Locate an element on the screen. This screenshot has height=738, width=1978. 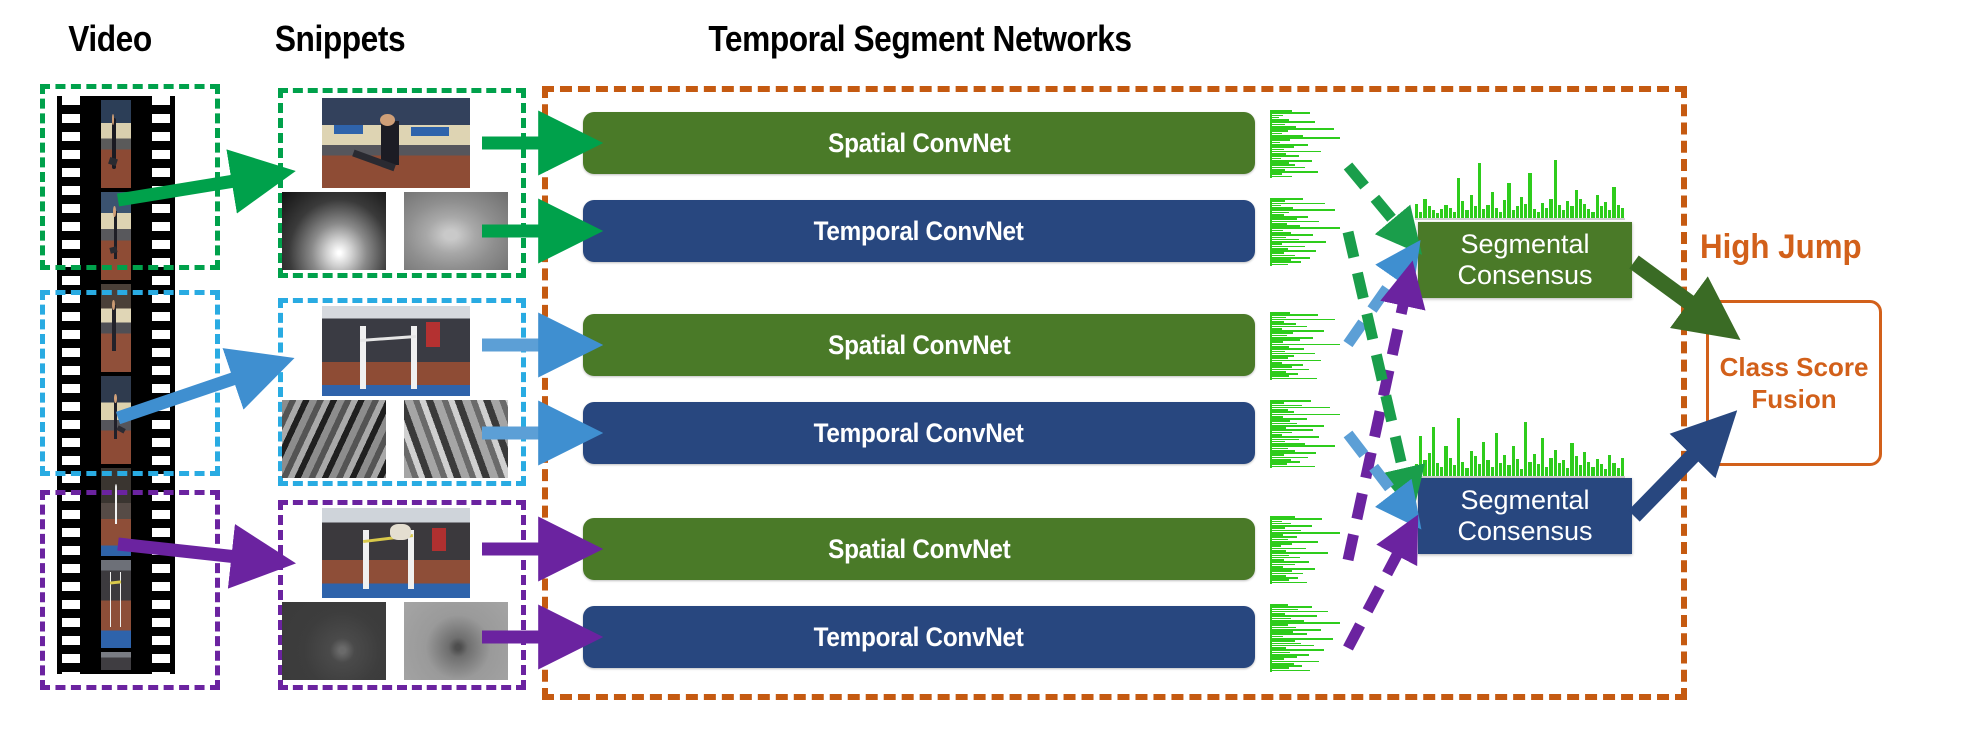
video-segment-box-blue is located at coordinates (130, 383).